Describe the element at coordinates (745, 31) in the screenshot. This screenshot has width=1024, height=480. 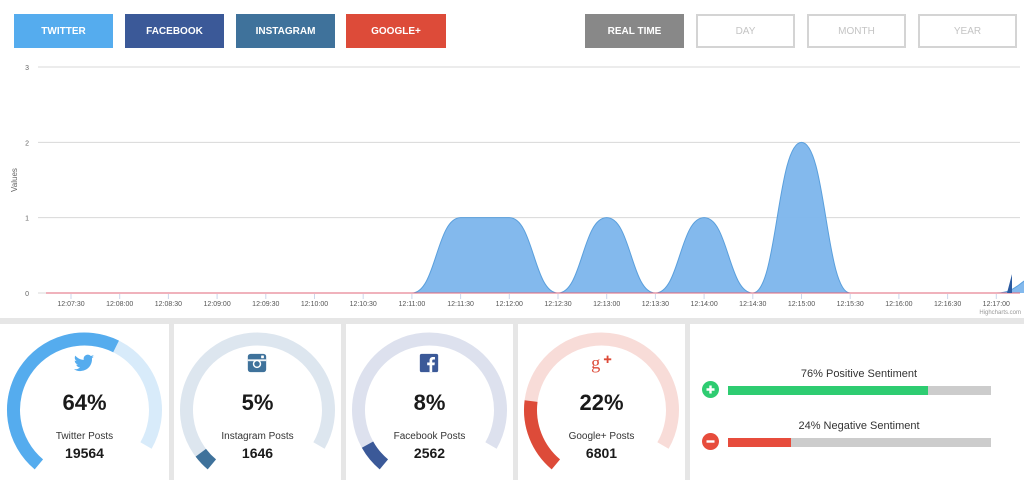
I see `day-period-button: DAY` at that location.